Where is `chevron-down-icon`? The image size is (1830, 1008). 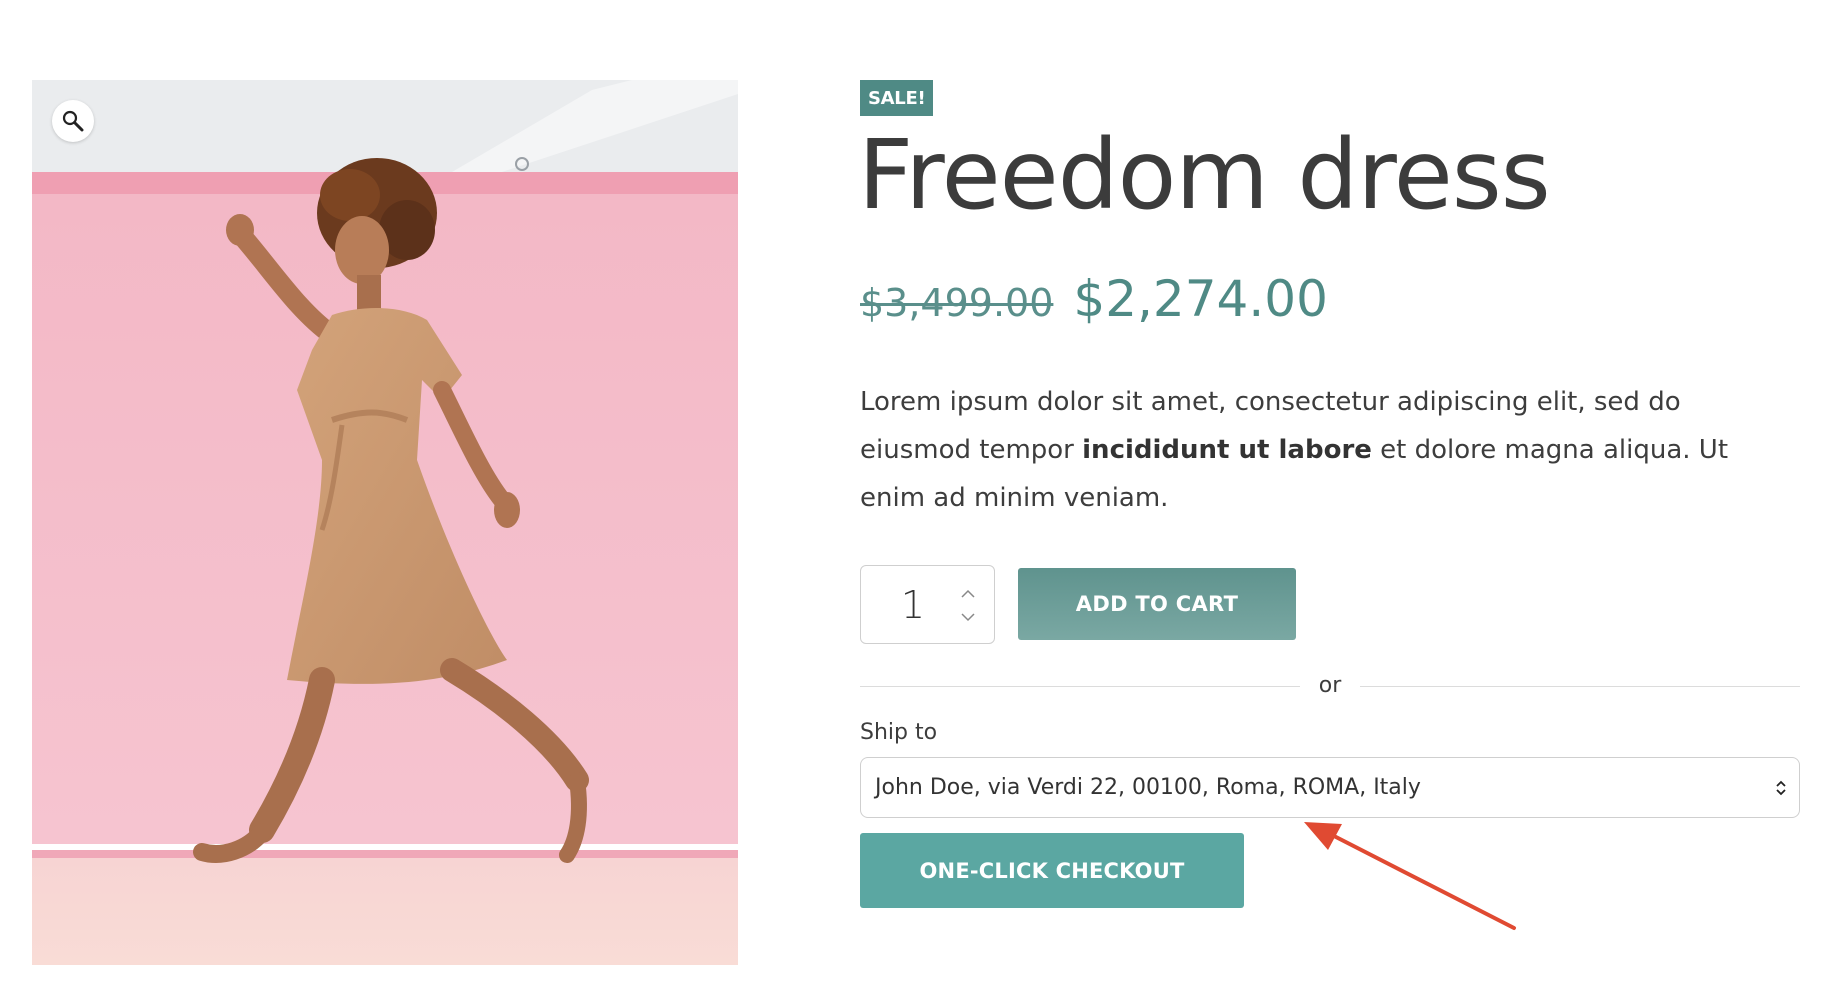
chevron-down-icon is located at coordinates (968, 616).